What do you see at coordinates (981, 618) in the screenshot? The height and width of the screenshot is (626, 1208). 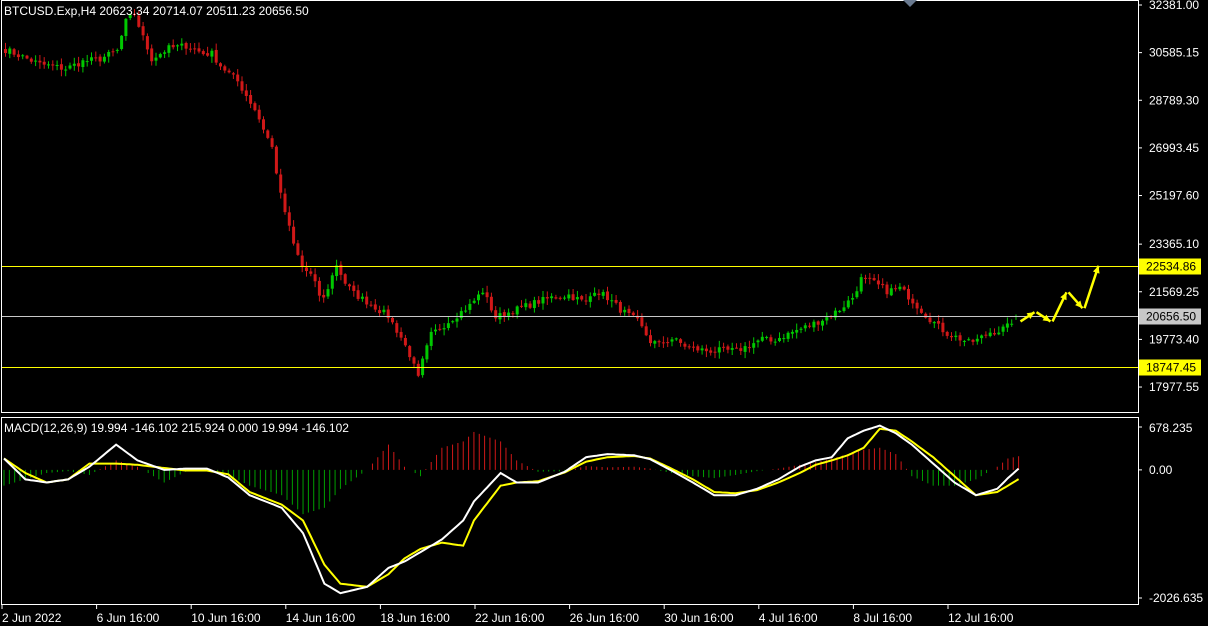 I see `time-axis-label: 12 Jul 16:00` at bounding box center [981, 618].